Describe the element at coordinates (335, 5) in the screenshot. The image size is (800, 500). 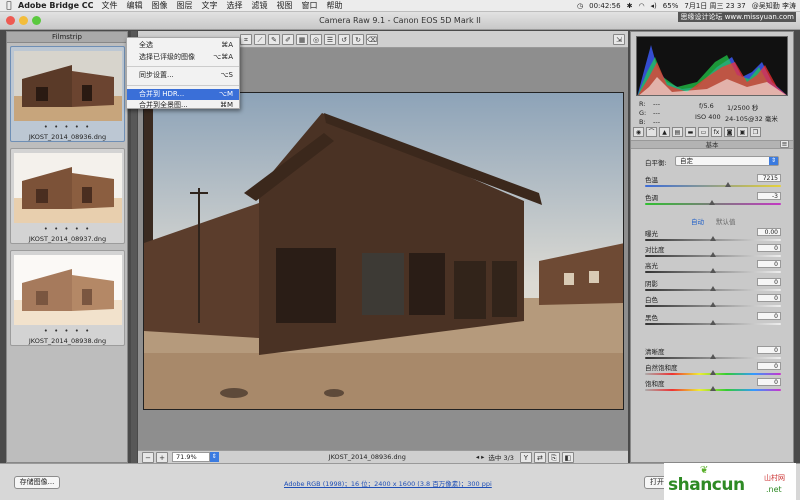
I see `menu-help: 帮助` at that location.